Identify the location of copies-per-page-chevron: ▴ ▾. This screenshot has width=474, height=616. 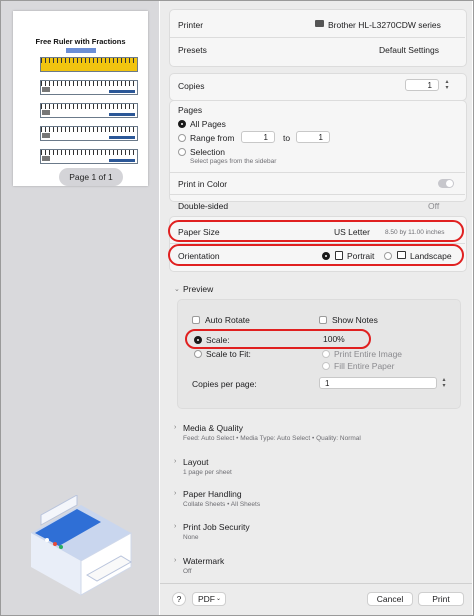
(444, 383).